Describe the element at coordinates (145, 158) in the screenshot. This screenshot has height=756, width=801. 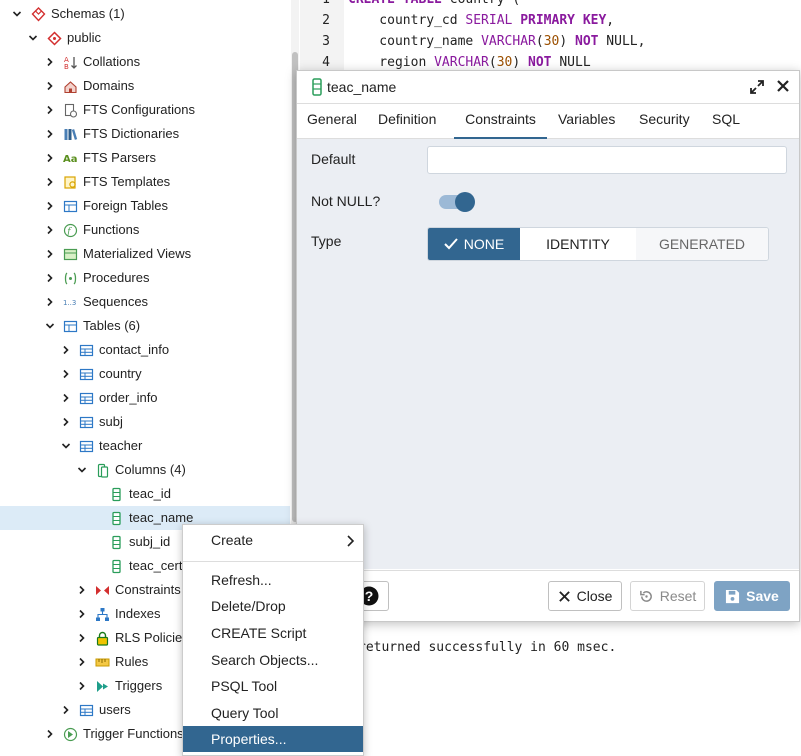
I see `tree-node: Aa FTS Parsers` at that location.